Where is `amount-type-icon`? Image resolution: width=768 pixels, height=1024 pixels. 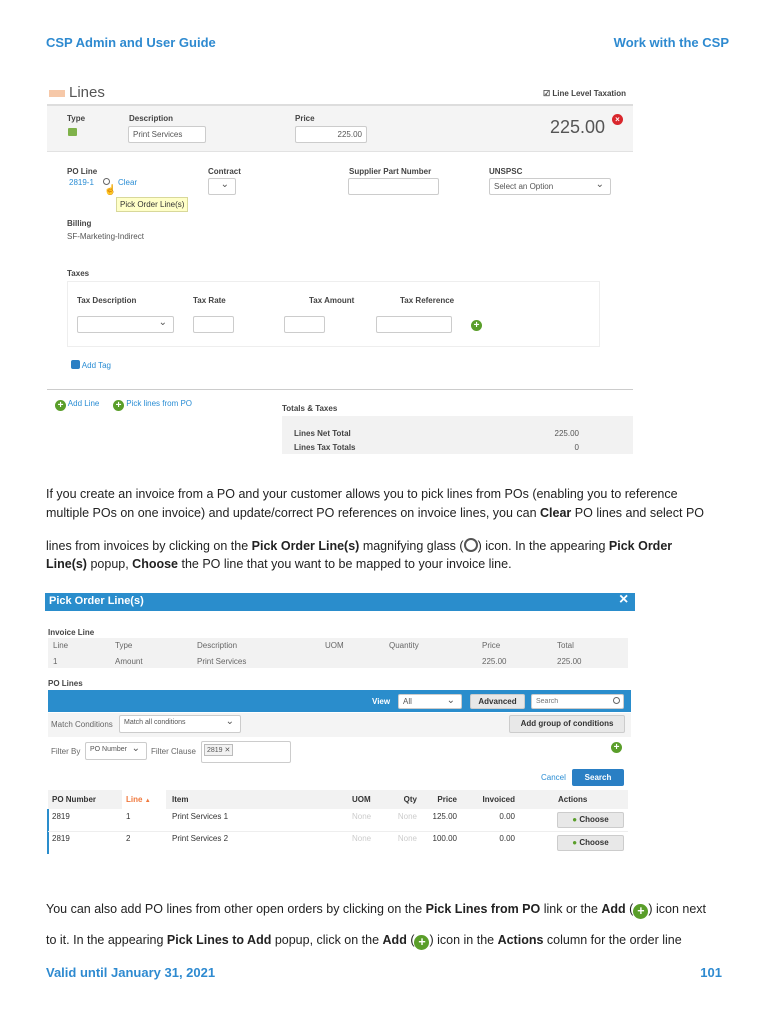 amount-type-icon is located at coordinates (72, 132).